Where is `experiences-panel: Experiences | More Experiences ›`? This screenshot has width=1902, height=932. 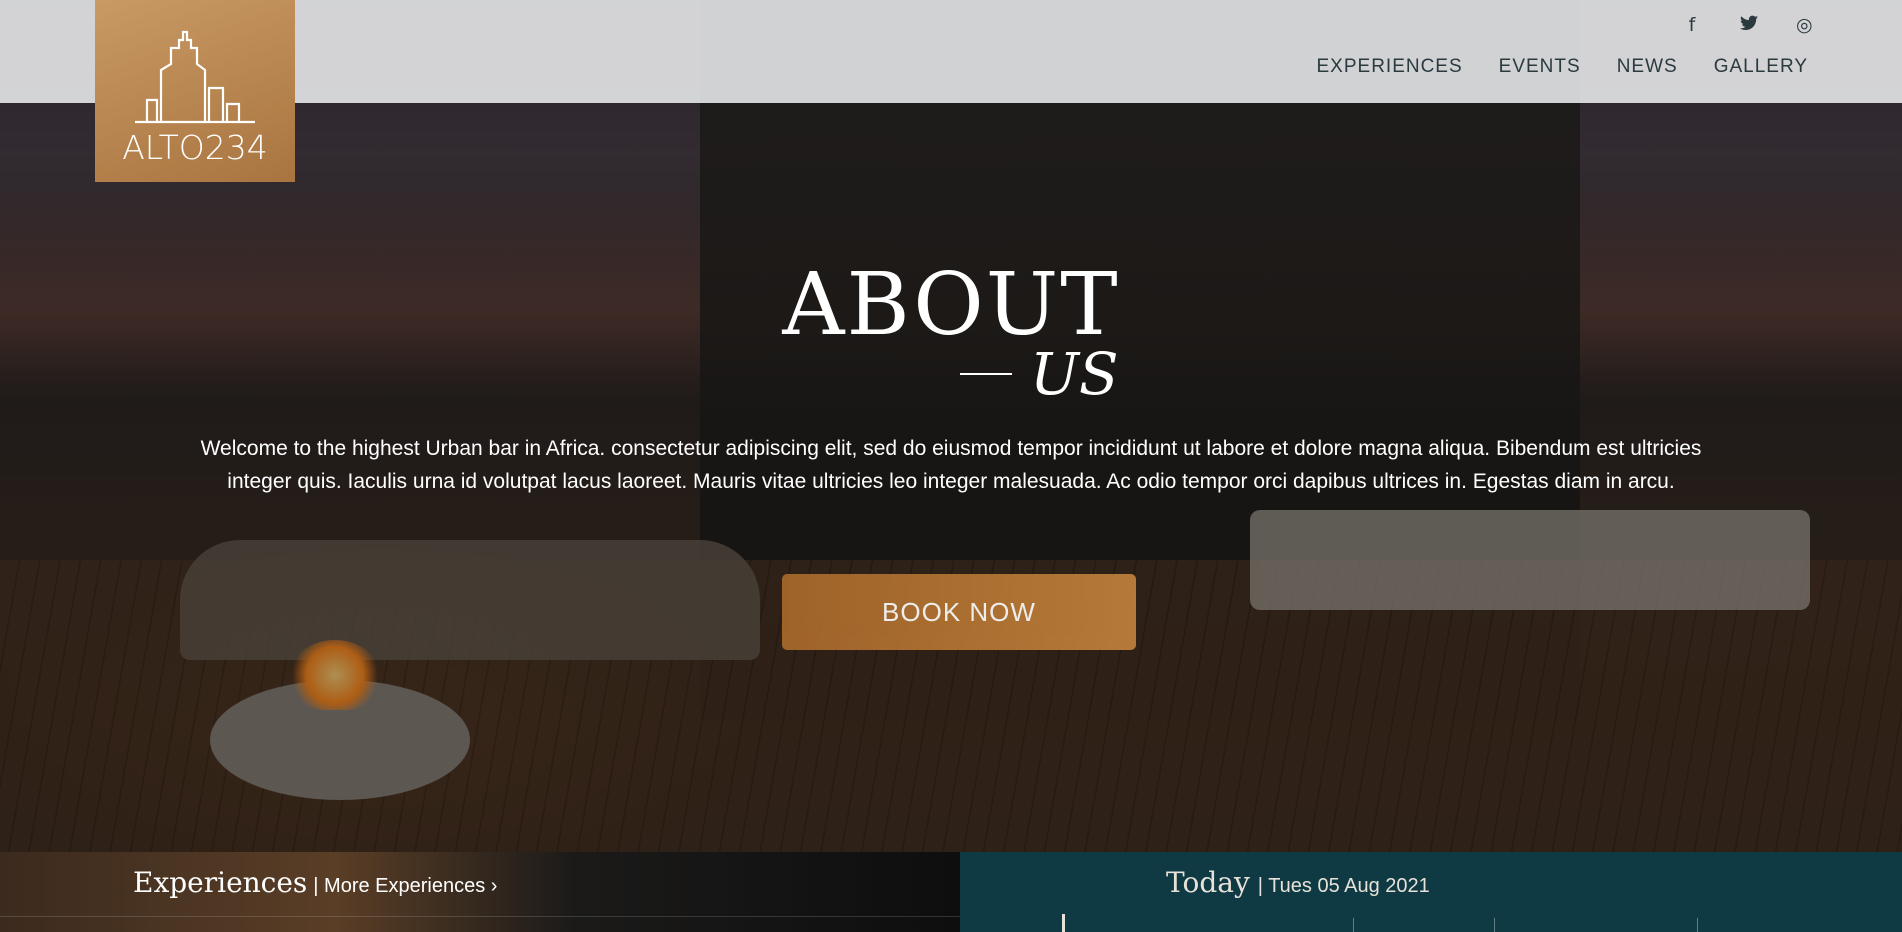 experiences-panel: Experiences | More Experiences › is located at coordinates (480, 892).